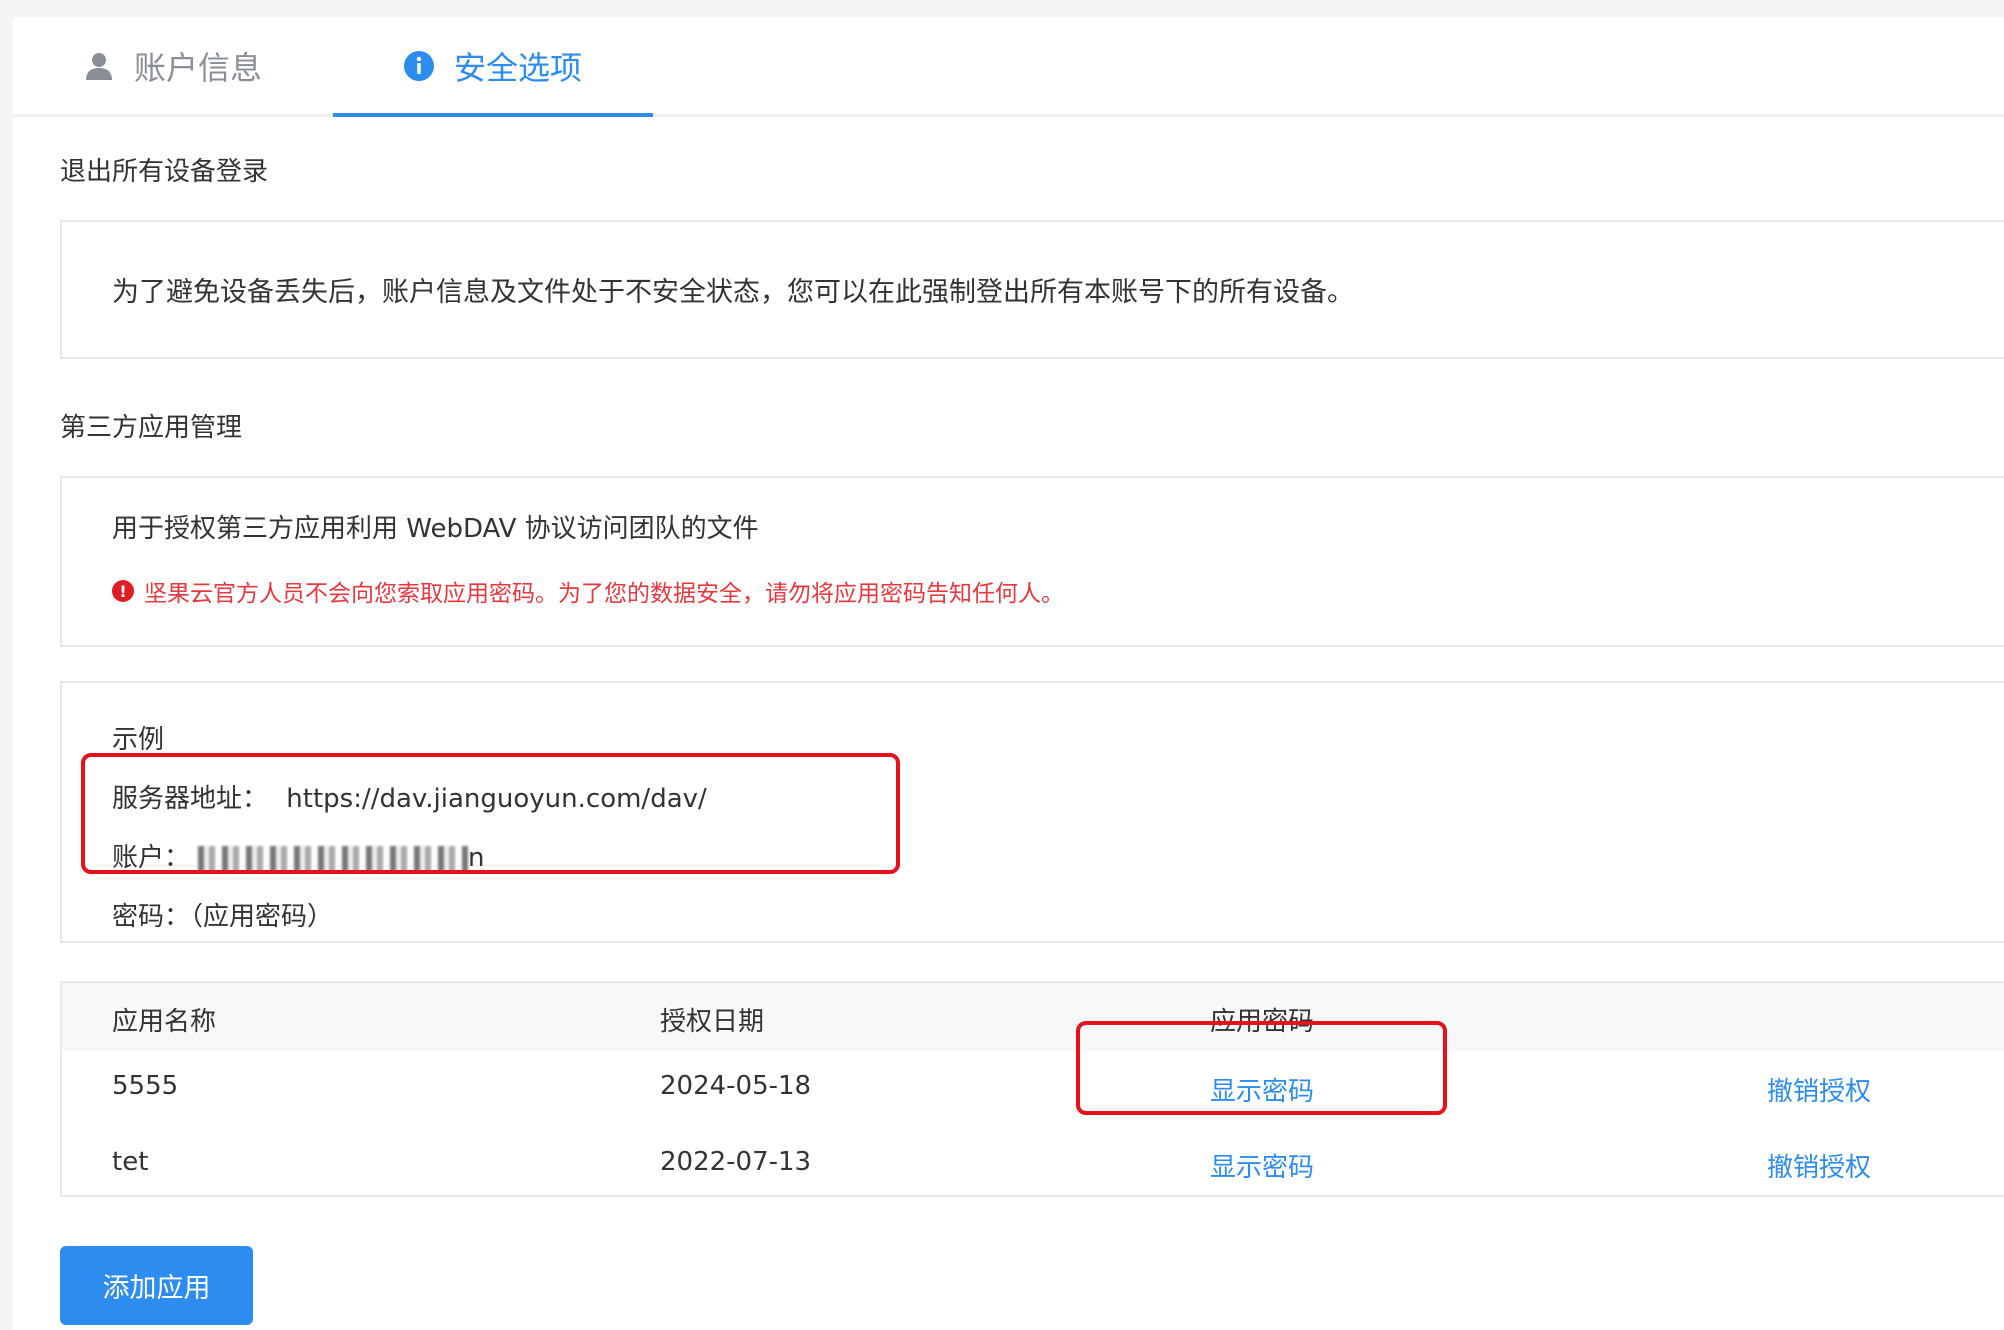 The height and width of the screenshot is (1330, 2004). I want to click on password-value: （应用密码）, so click(262, 917).